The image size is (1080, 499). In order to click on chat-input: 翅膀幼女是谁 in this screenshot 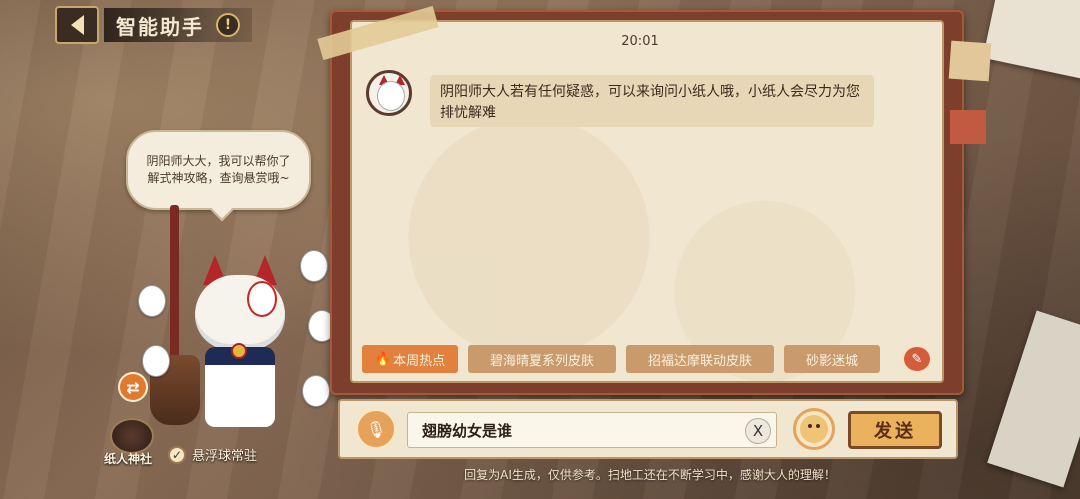, I will do `click(592, 430)`.